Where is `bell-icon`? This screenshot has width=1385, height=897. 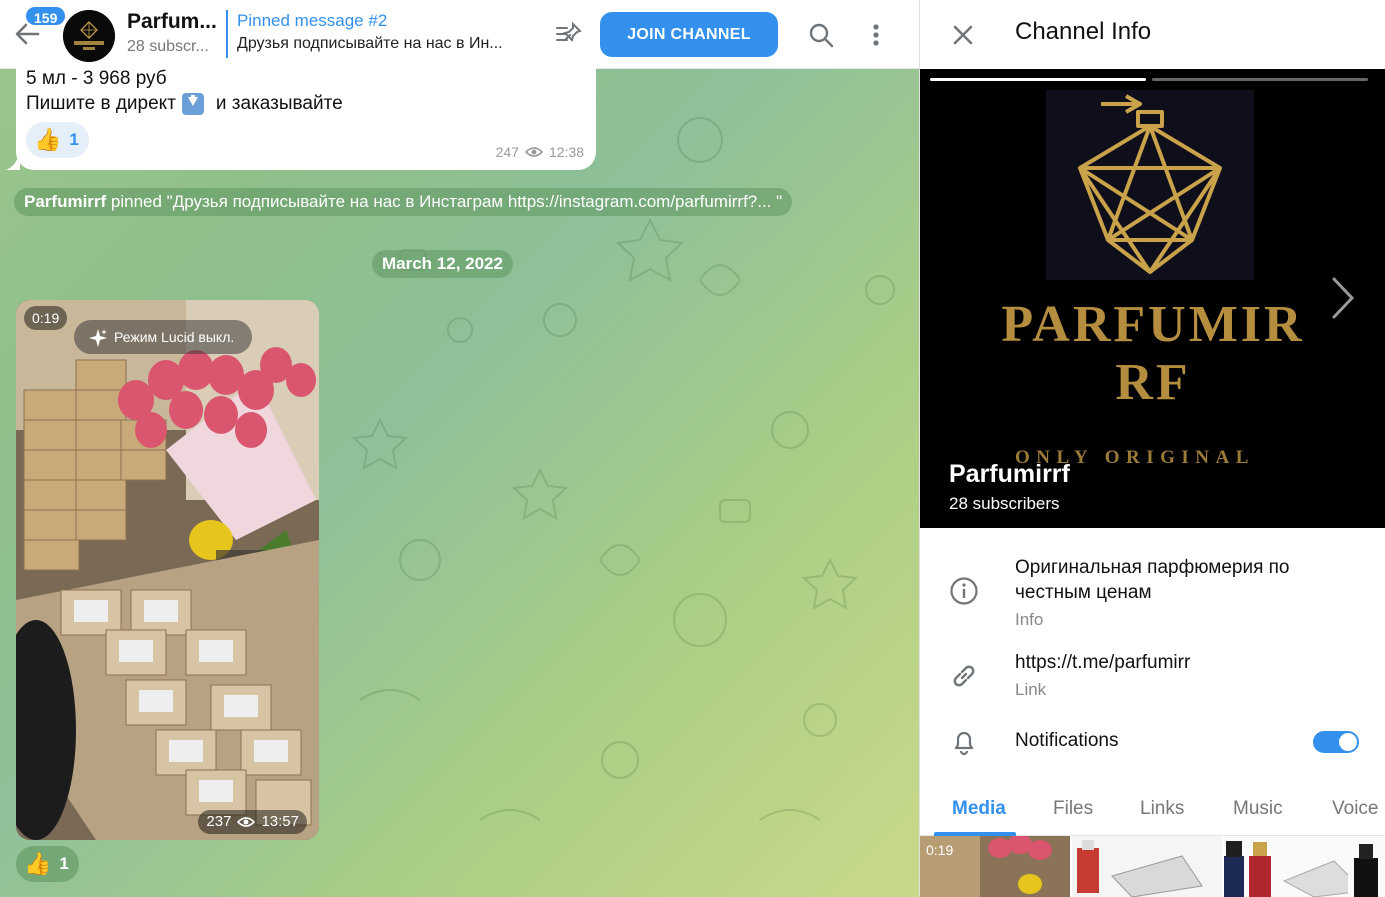
bell-icon is located at coordinates (964, 743).